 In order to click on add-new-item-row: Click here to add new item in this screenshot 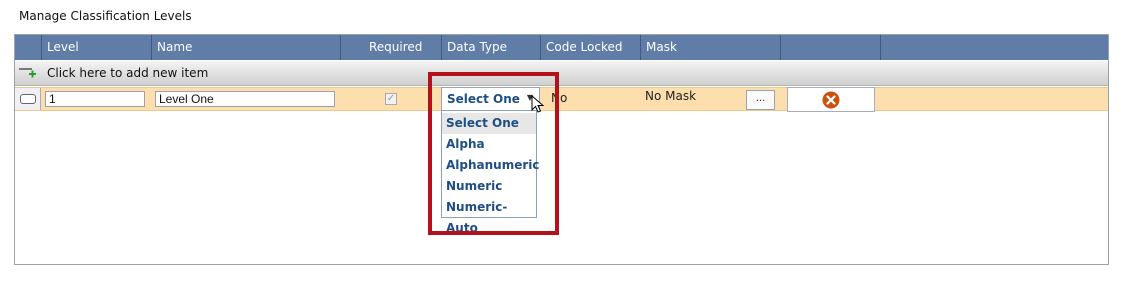, I will do `click(561, 73)`.